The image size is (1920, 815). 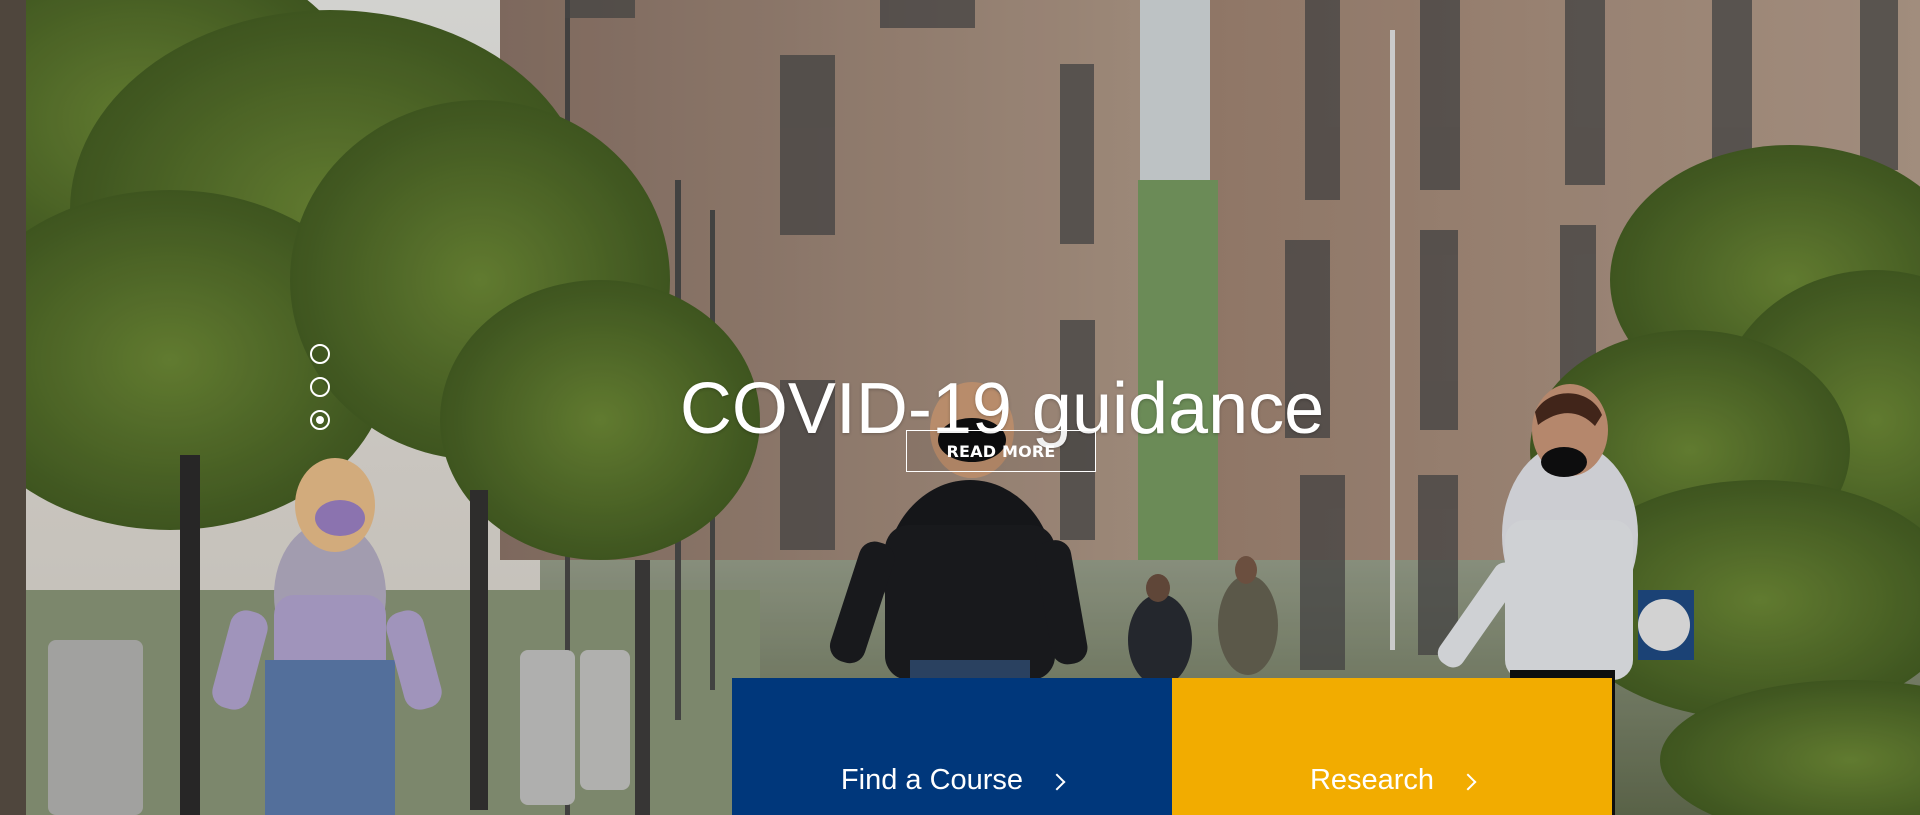 I want to click on find-a-course-label: Find a Course, so click(x=932, y=780).